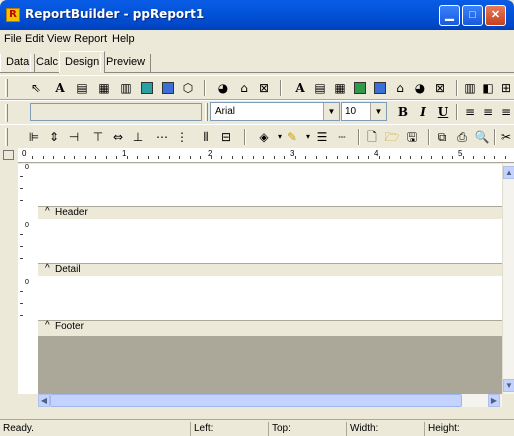  What do you see at coordinates (74, 137) in the screenshot?
I see `align-rights-icon: ⊣` at bounding box center [74, 137].